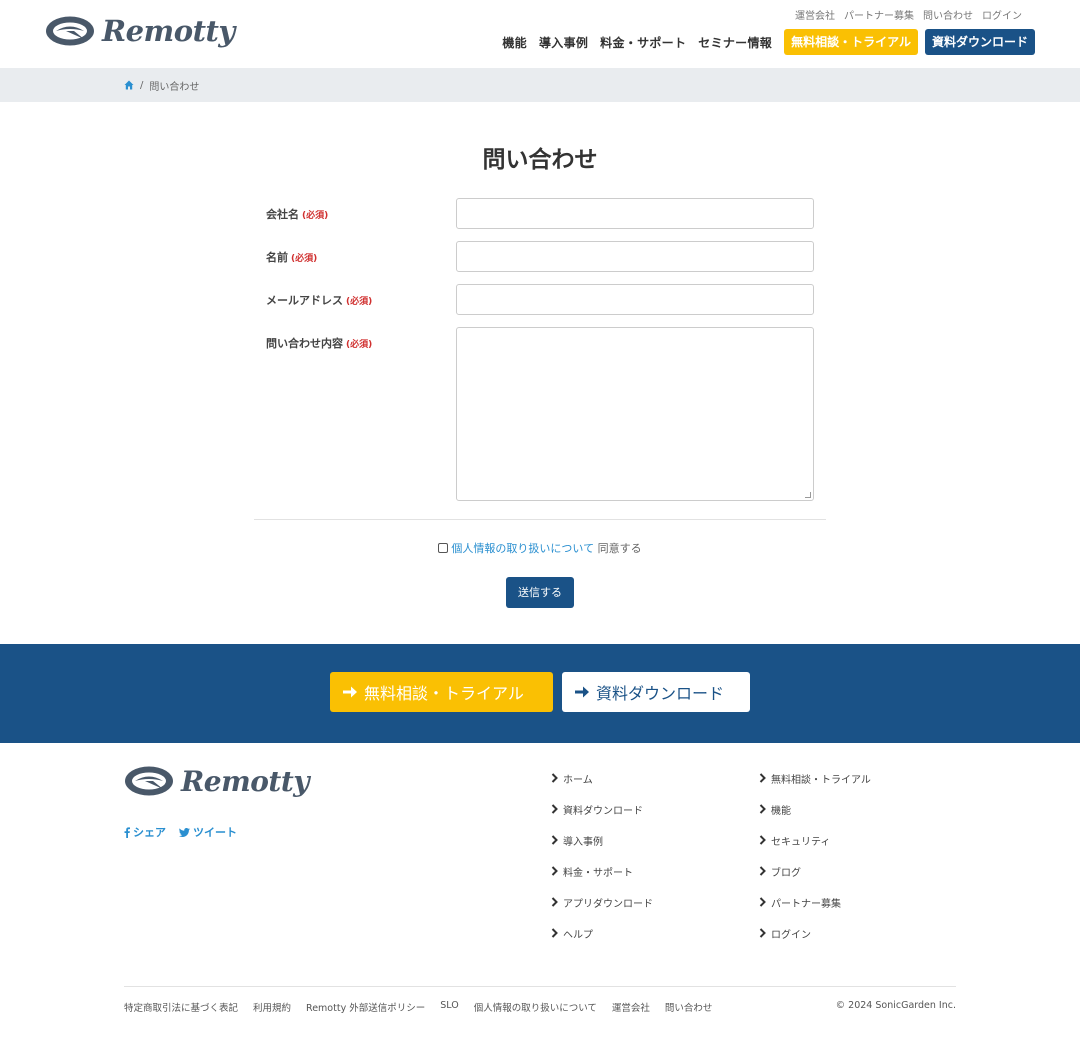 The width and height of the screenshot is (1080, 1040). What do you see at coordinates (184, 832) in the screenshot?
I see `twitter-icon` at bounding box center [184, 832].